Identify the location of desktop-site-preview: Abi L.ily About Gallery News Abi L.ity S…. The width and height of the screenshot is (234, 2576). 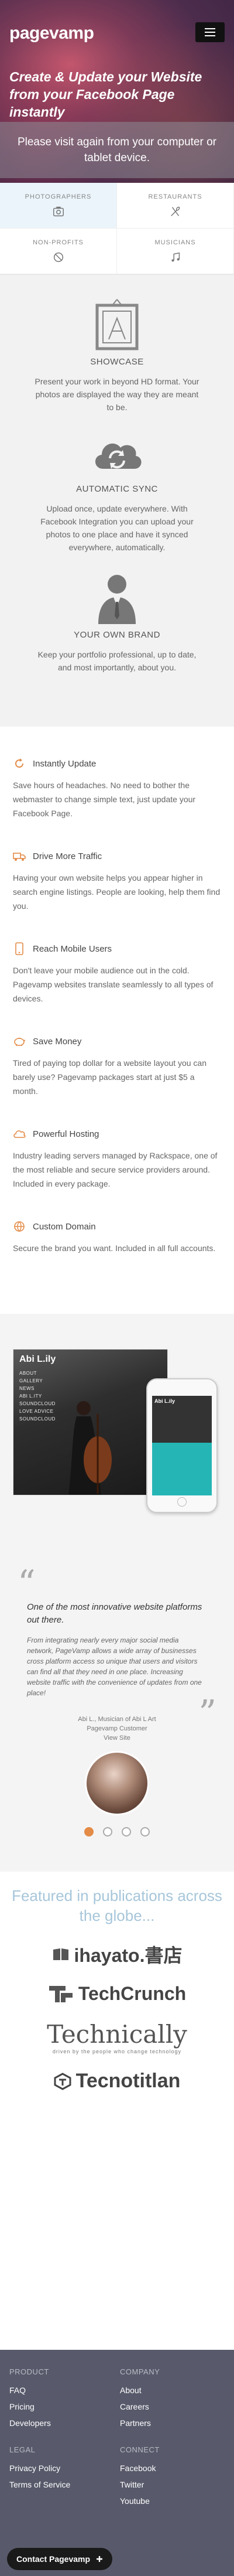
(90, 1422).